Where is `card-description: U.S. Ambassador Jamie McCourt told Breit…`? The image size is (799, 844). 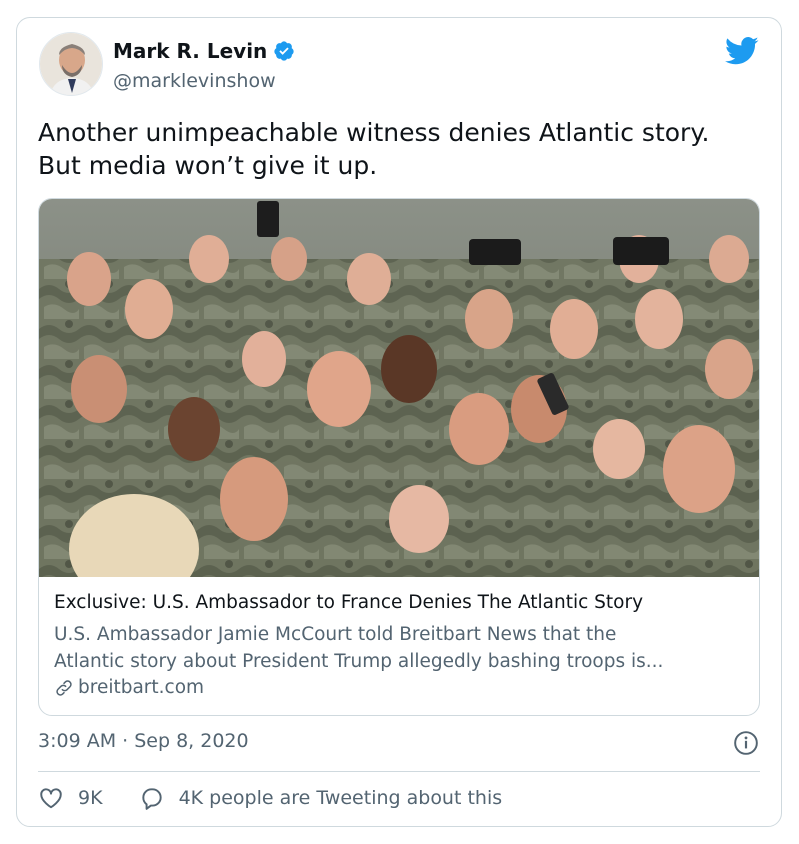
card-description: U.S. Ambassador Jamie McCourt told Breit… is located at coordinates (404, 648).